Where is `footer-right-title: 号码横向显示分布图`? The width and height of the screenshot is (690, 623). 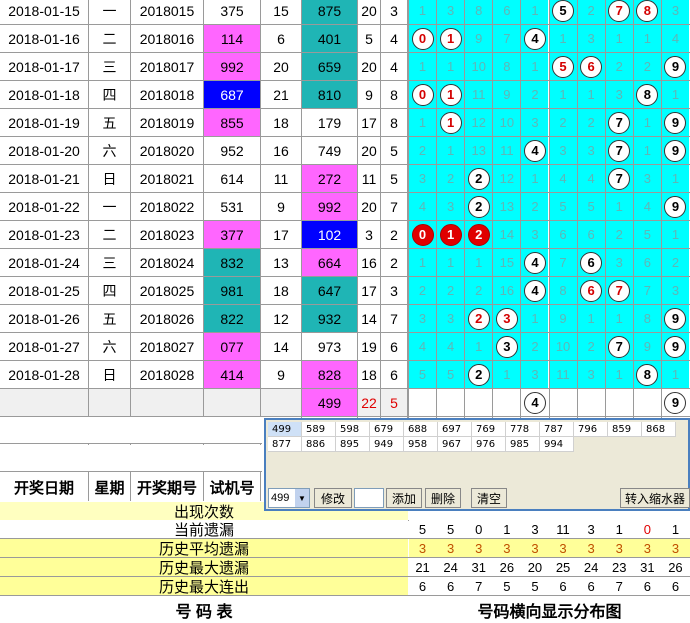 footer-right-title: 号码横向显示分布图 is located at coordinates (549, 609).